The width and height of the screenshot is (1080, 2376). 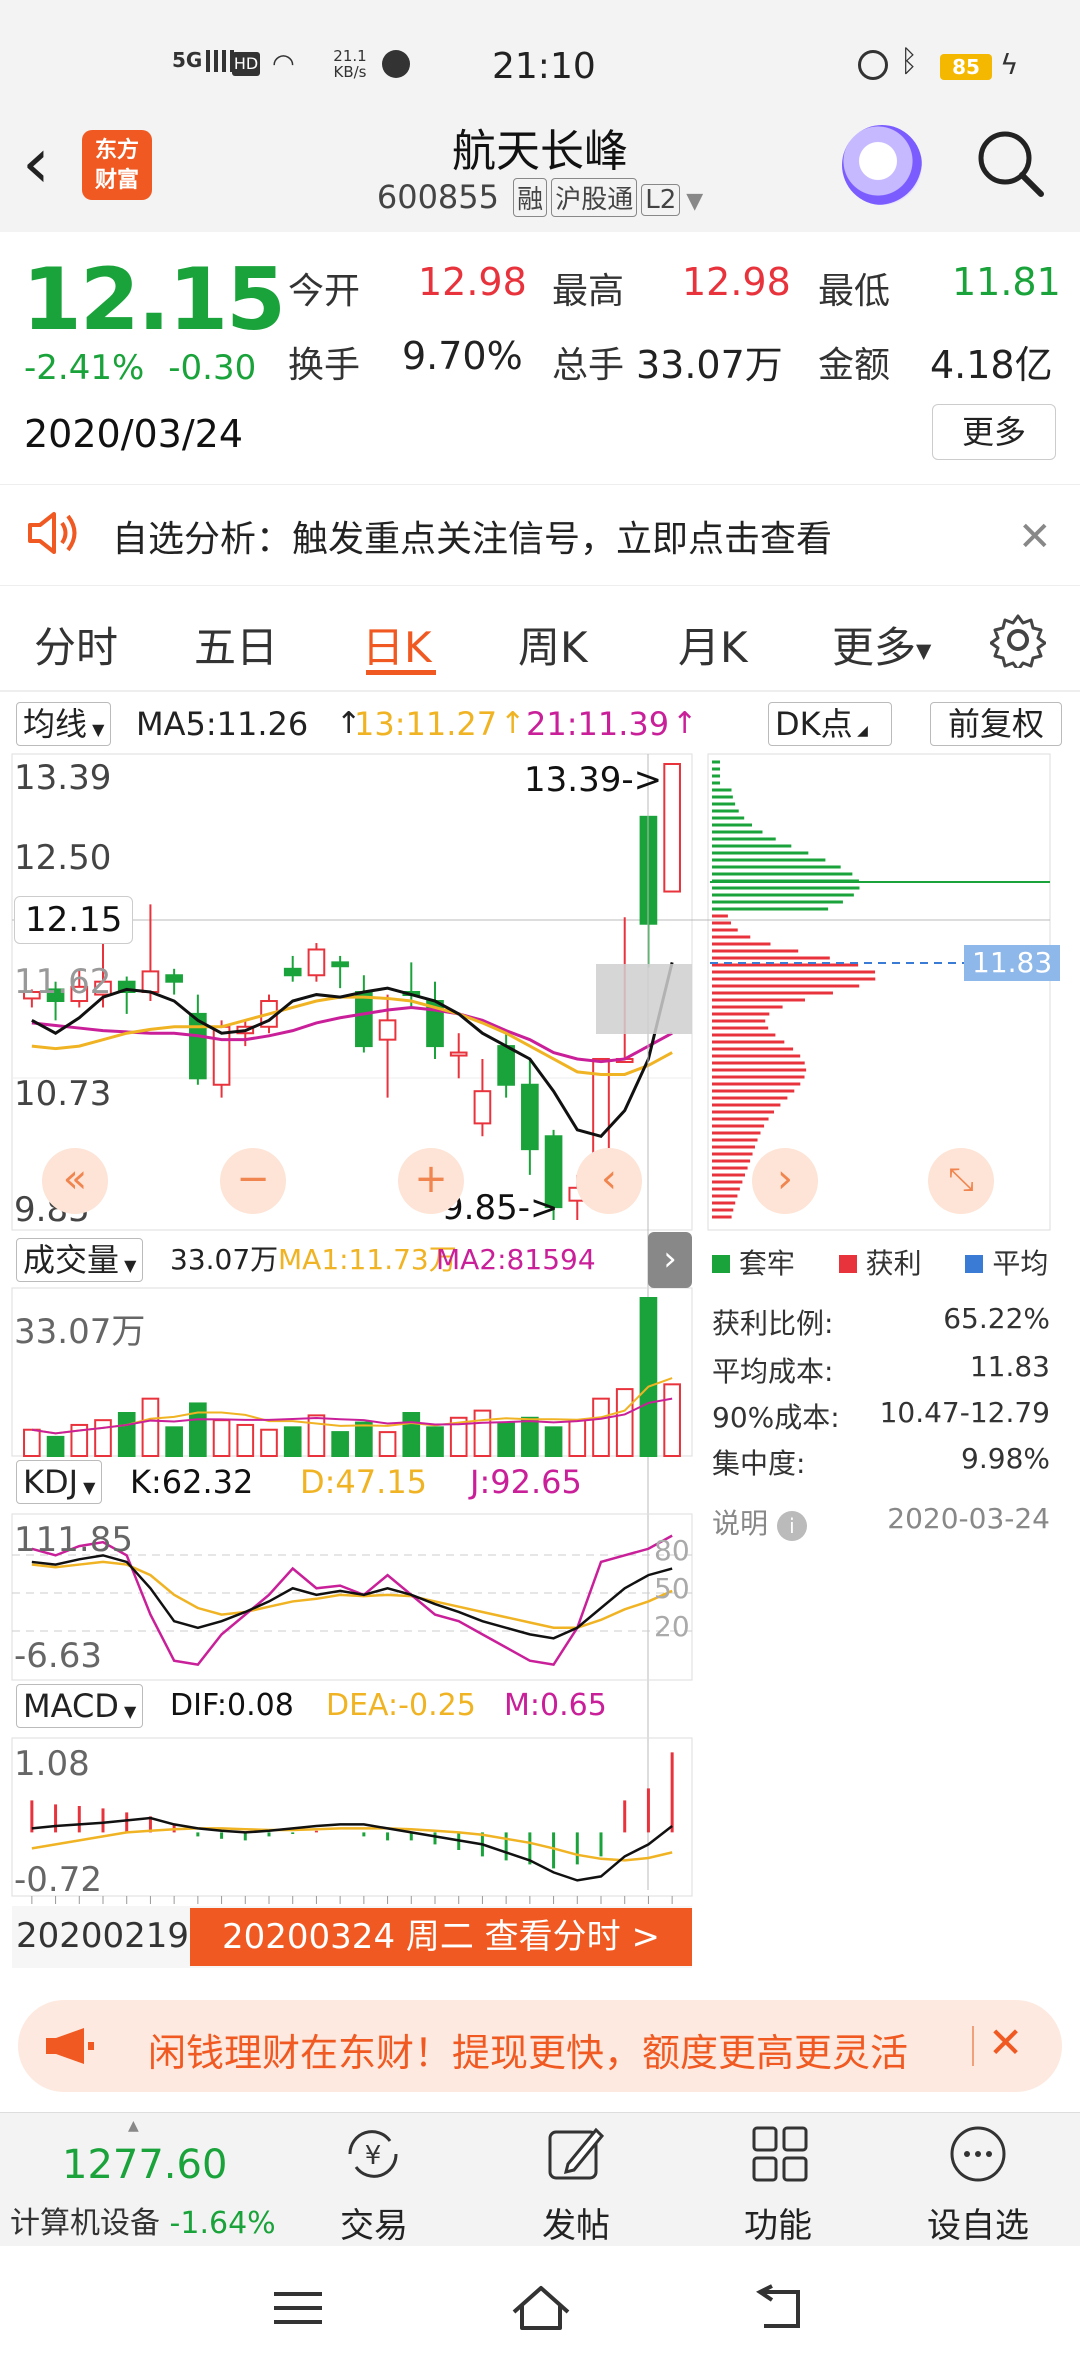 I want to click on search-icon, so click(x=1010, y=163).